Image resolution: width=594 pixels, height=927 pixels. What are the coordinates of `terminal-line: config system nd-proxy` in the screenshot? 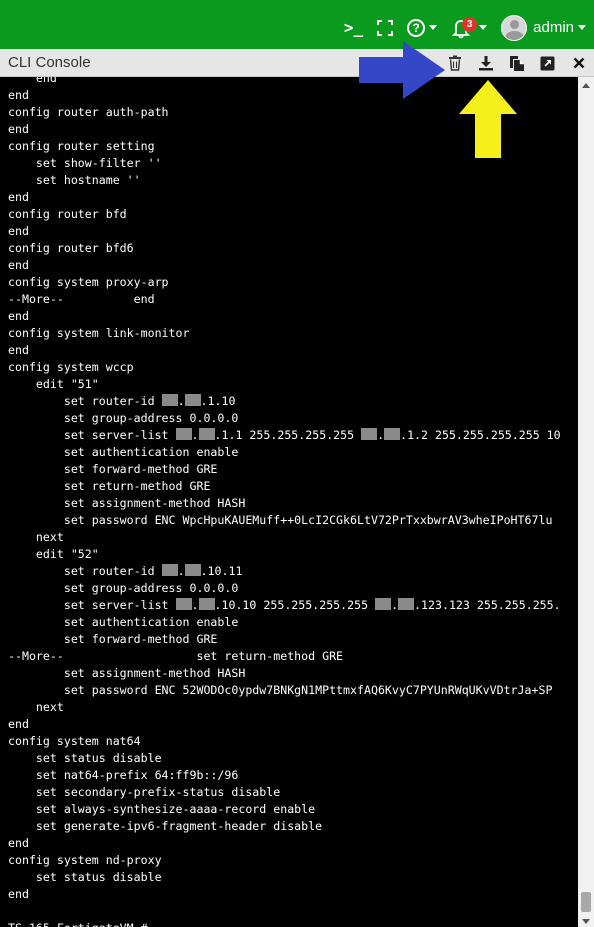 It's located at (85, 860).